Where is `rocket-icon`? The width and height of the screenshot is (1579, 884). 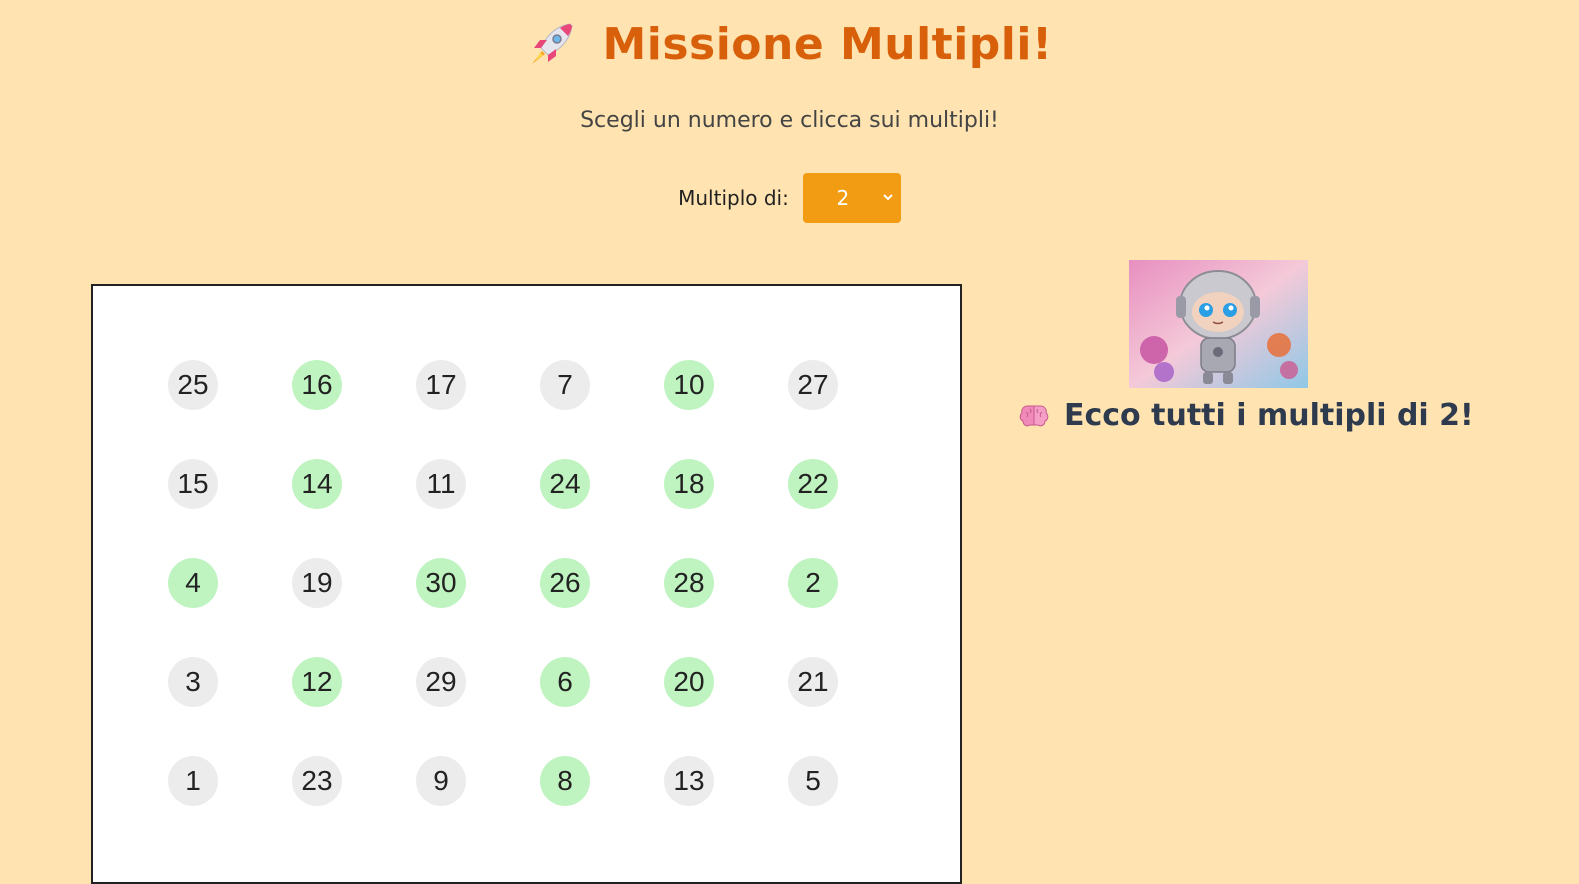 rocket-icon is located at coordinates (552, 43).